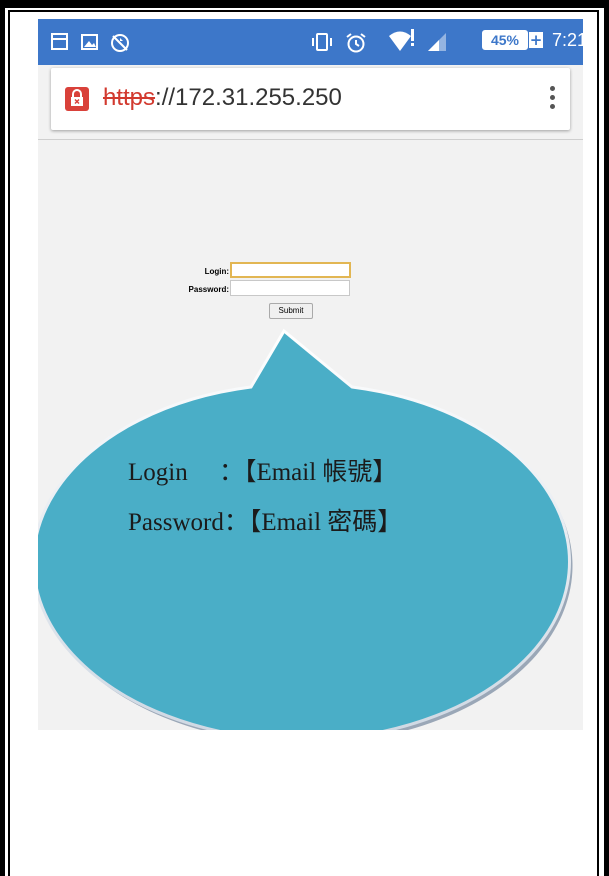 This screenshot has height=876, width=609. I want to click on callout-line-login: Login ：【Email 帳號】, so click(263, 472).